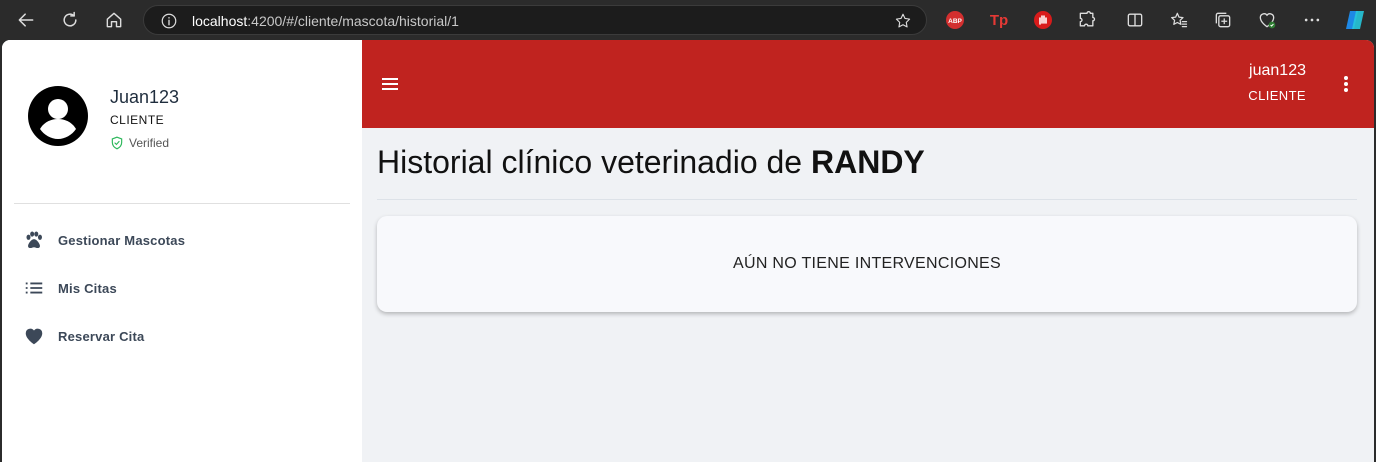 The height and width of the screenshot is (462, 1376). I want to click on sidebar-item-reservar-cita: Reservar Cita, so click(182, 336).